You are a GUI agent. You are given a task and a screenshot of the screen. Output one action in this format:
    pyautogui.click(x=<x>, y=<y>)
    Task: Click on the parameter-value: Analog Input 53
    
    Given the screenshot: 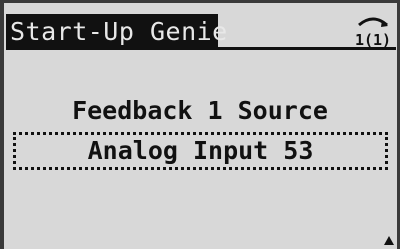 What is the action you would take?
    pyautogui.click(x=200, y=150)
    